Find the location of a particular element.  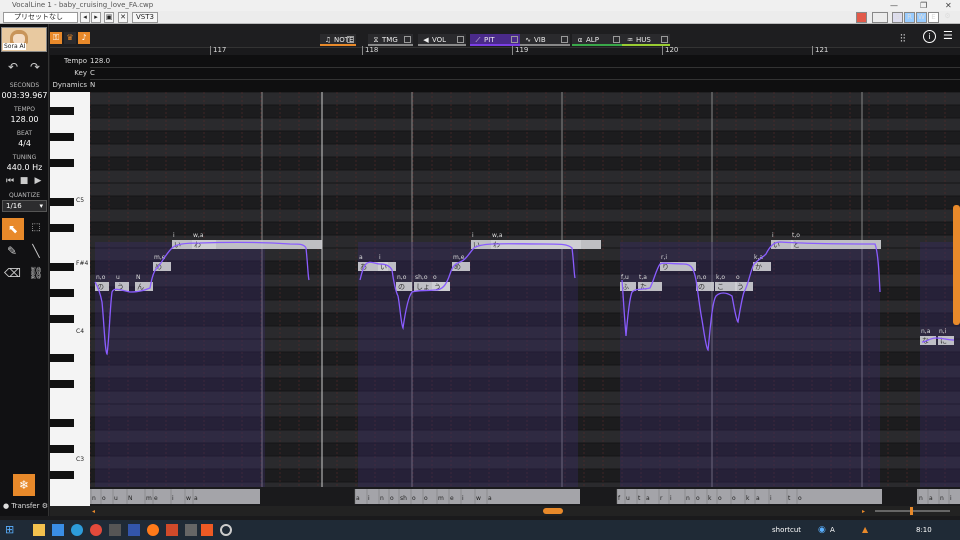

phoneme-segment is located at coordinates (749, 496).